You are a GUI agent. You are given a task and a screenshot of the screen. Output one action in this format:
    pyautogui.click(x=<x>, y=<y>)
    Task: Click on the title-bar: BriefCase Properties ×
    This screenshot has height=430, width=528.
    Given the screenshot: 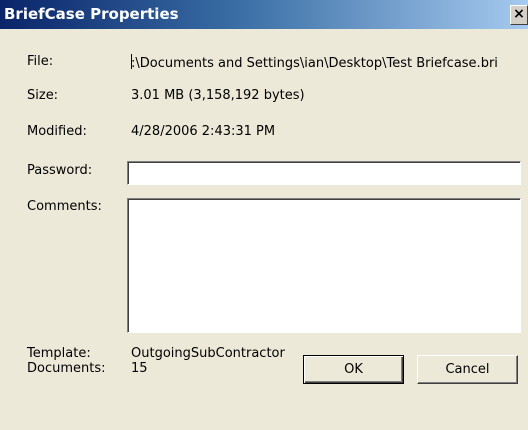 What is the action you would take?
    pyautogui.click(x=264, y=14)
    